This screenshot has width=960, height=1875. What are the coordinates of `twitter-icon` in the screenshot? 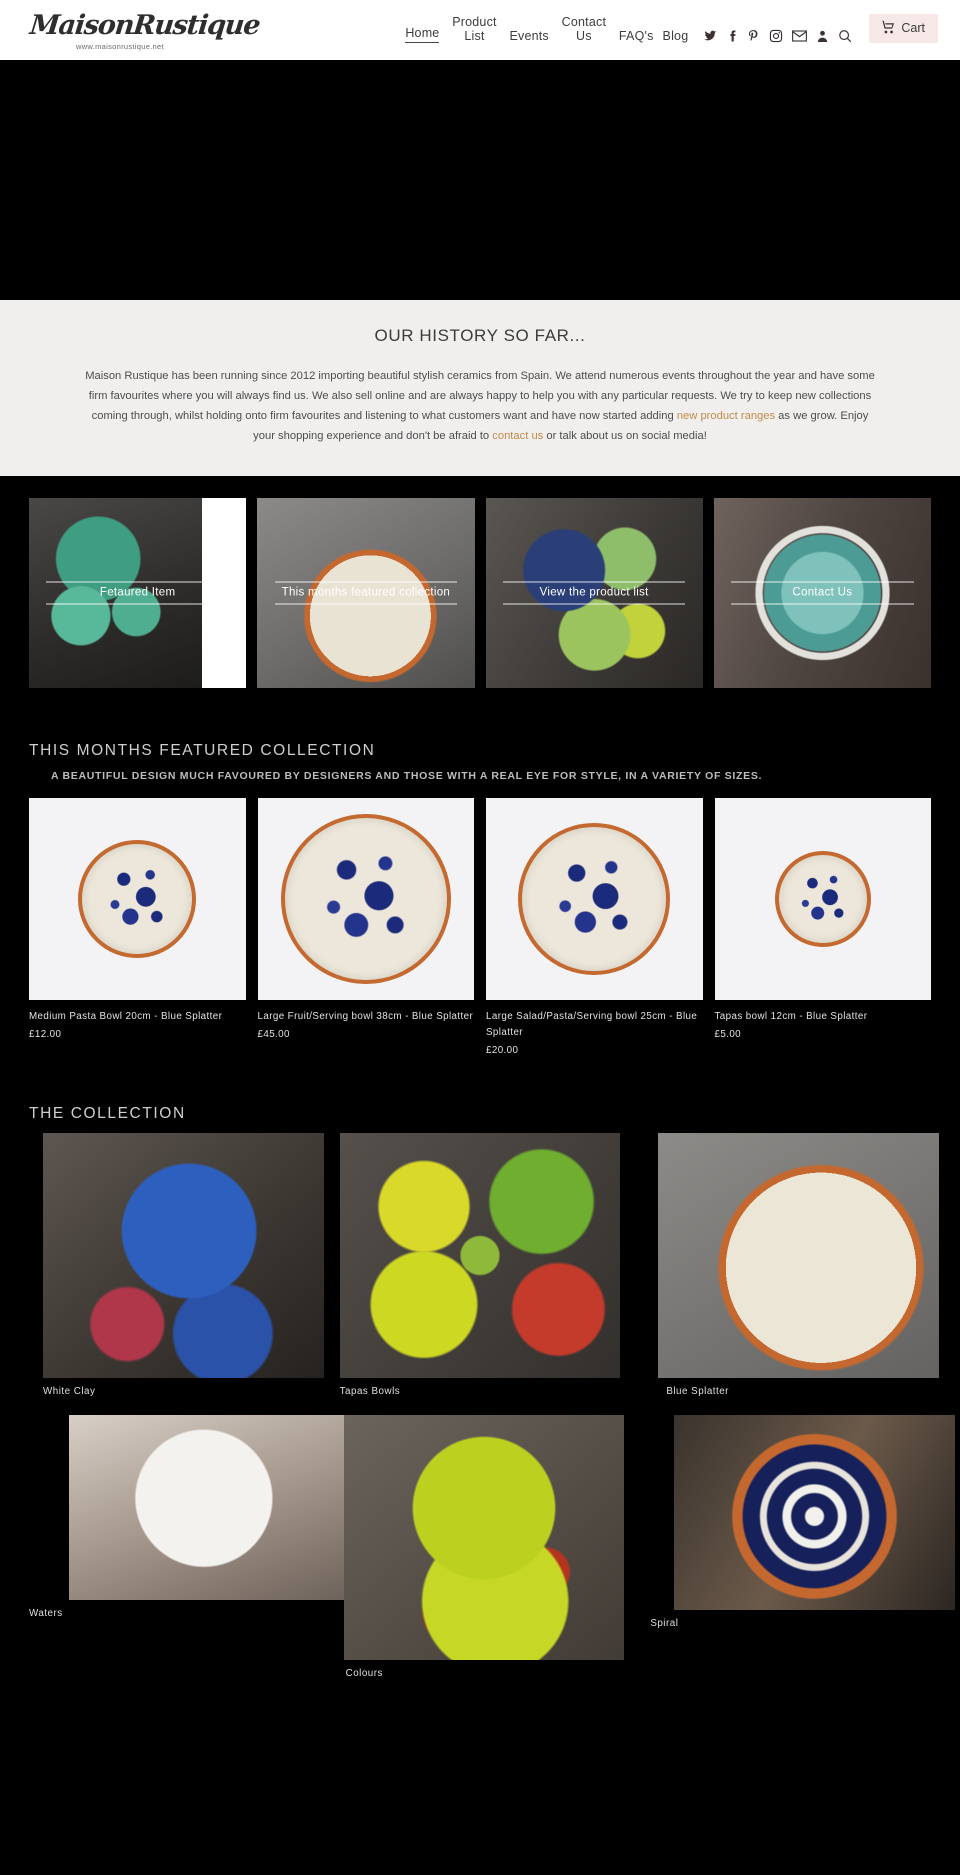 It's located at (710, 36).